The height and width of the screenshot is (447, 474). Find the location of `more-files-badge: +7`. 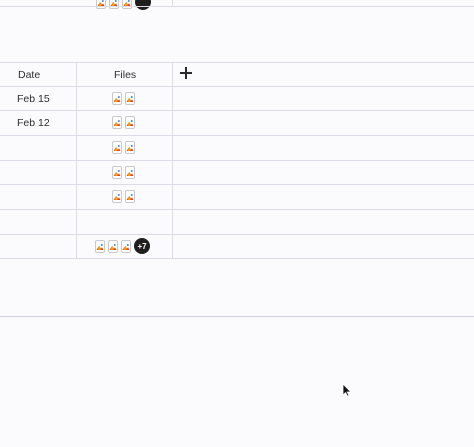

more-files-badge: +7 is located at coordinates (142, 246).